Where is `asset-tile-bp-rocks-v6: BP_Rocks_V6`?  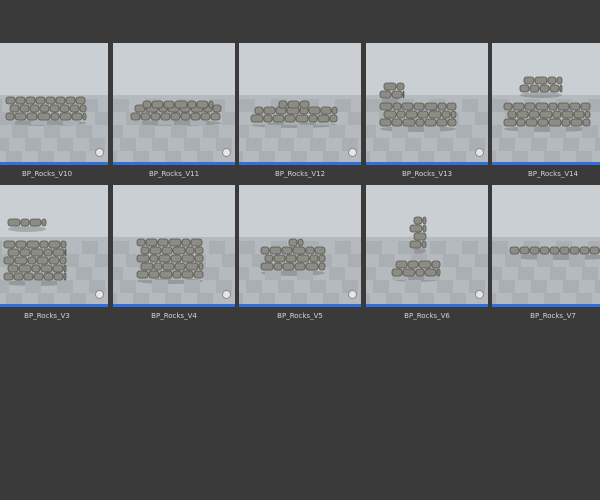
asset-tile-bp-rocks-v6: BP_Rocks_V6 is located at coordinates (427, 255).